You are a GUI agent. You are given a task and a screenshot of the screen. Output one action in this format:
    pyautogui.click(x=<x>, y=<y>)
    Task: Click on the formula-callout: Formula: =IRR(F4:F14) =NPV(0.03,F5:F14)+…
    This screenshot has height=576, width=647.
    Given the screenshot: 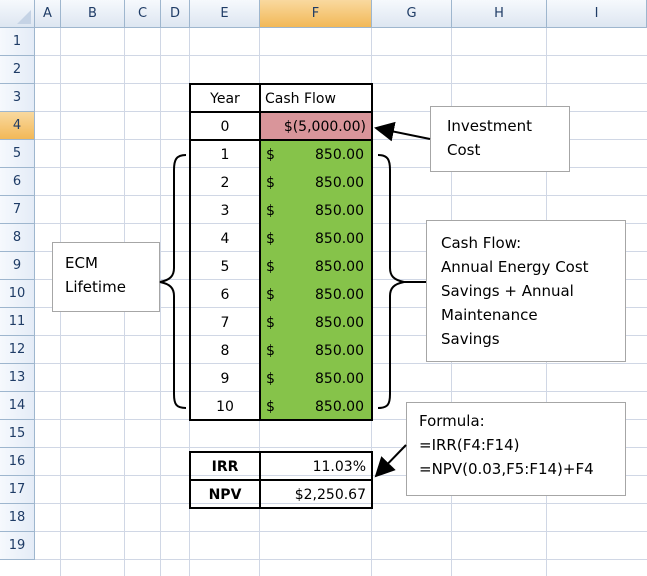 What is the action you would take?
    pyautogui.click(x=516, y=449)
    